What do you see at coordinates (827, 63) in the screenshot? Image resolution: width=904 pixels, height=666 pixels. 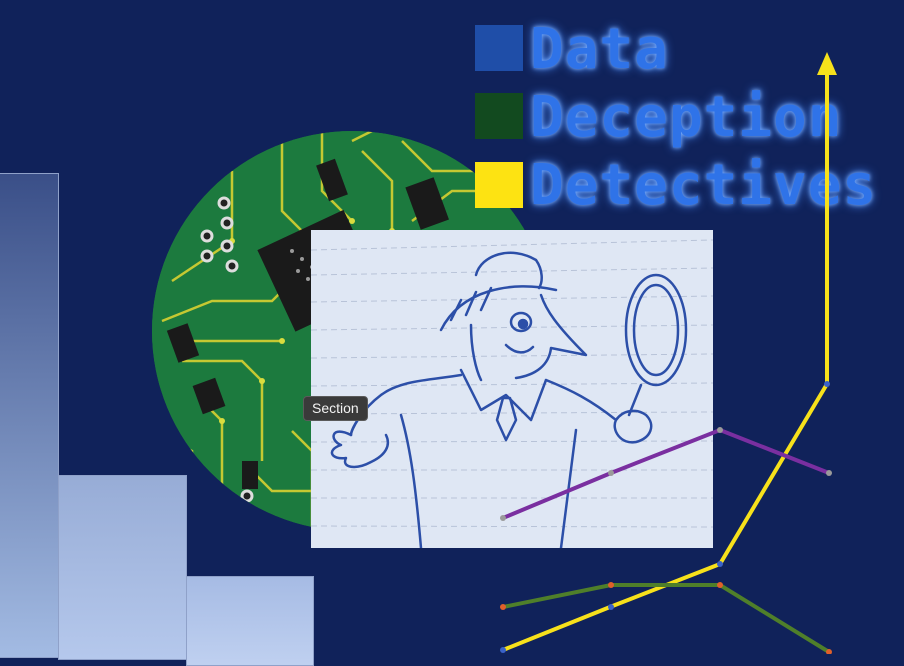 I see `arrow-up-icon` at bounding box center [827, 63].